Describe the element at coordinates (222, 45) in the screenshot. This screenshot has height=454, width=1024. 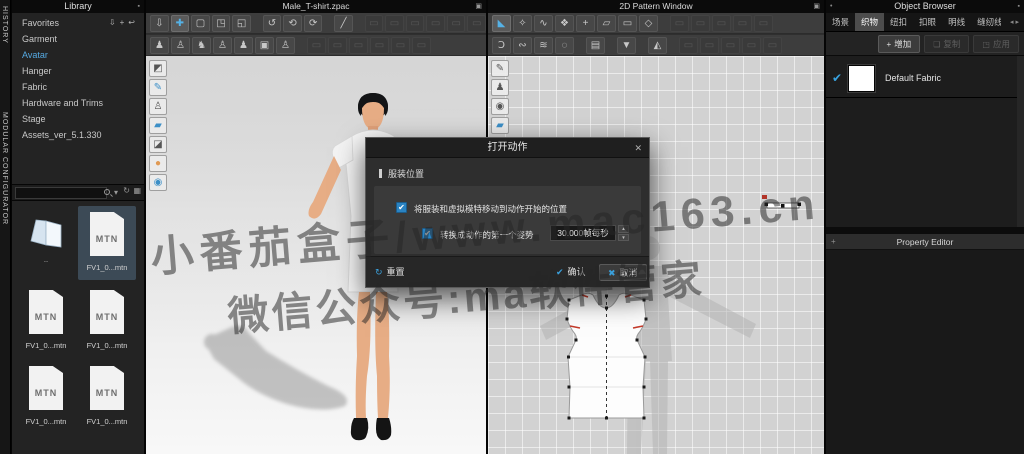
I see `pose-x-tool: ♙` at that location.